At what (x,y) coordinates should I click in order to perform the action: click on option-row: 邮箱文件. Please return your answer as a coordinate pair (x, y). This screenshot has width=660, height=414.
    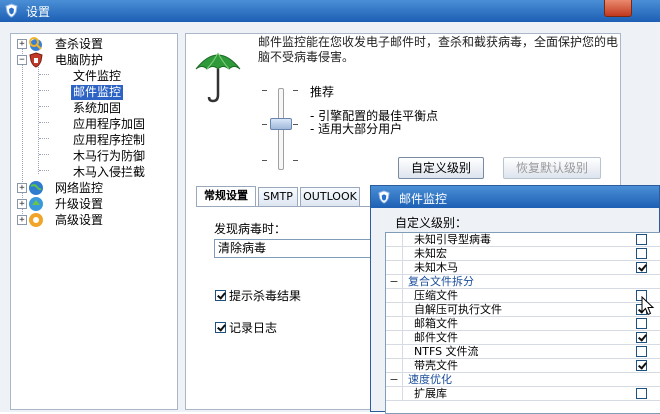
    Looking at the image, I should click on (523, 324).